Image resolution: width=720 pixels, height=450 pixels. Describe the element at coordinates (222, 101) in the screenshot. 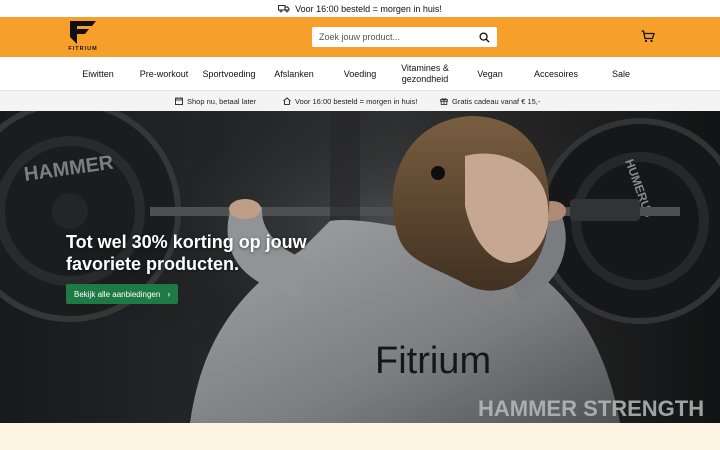

I see `usp-text: Shop nu, betaal later` at that location.